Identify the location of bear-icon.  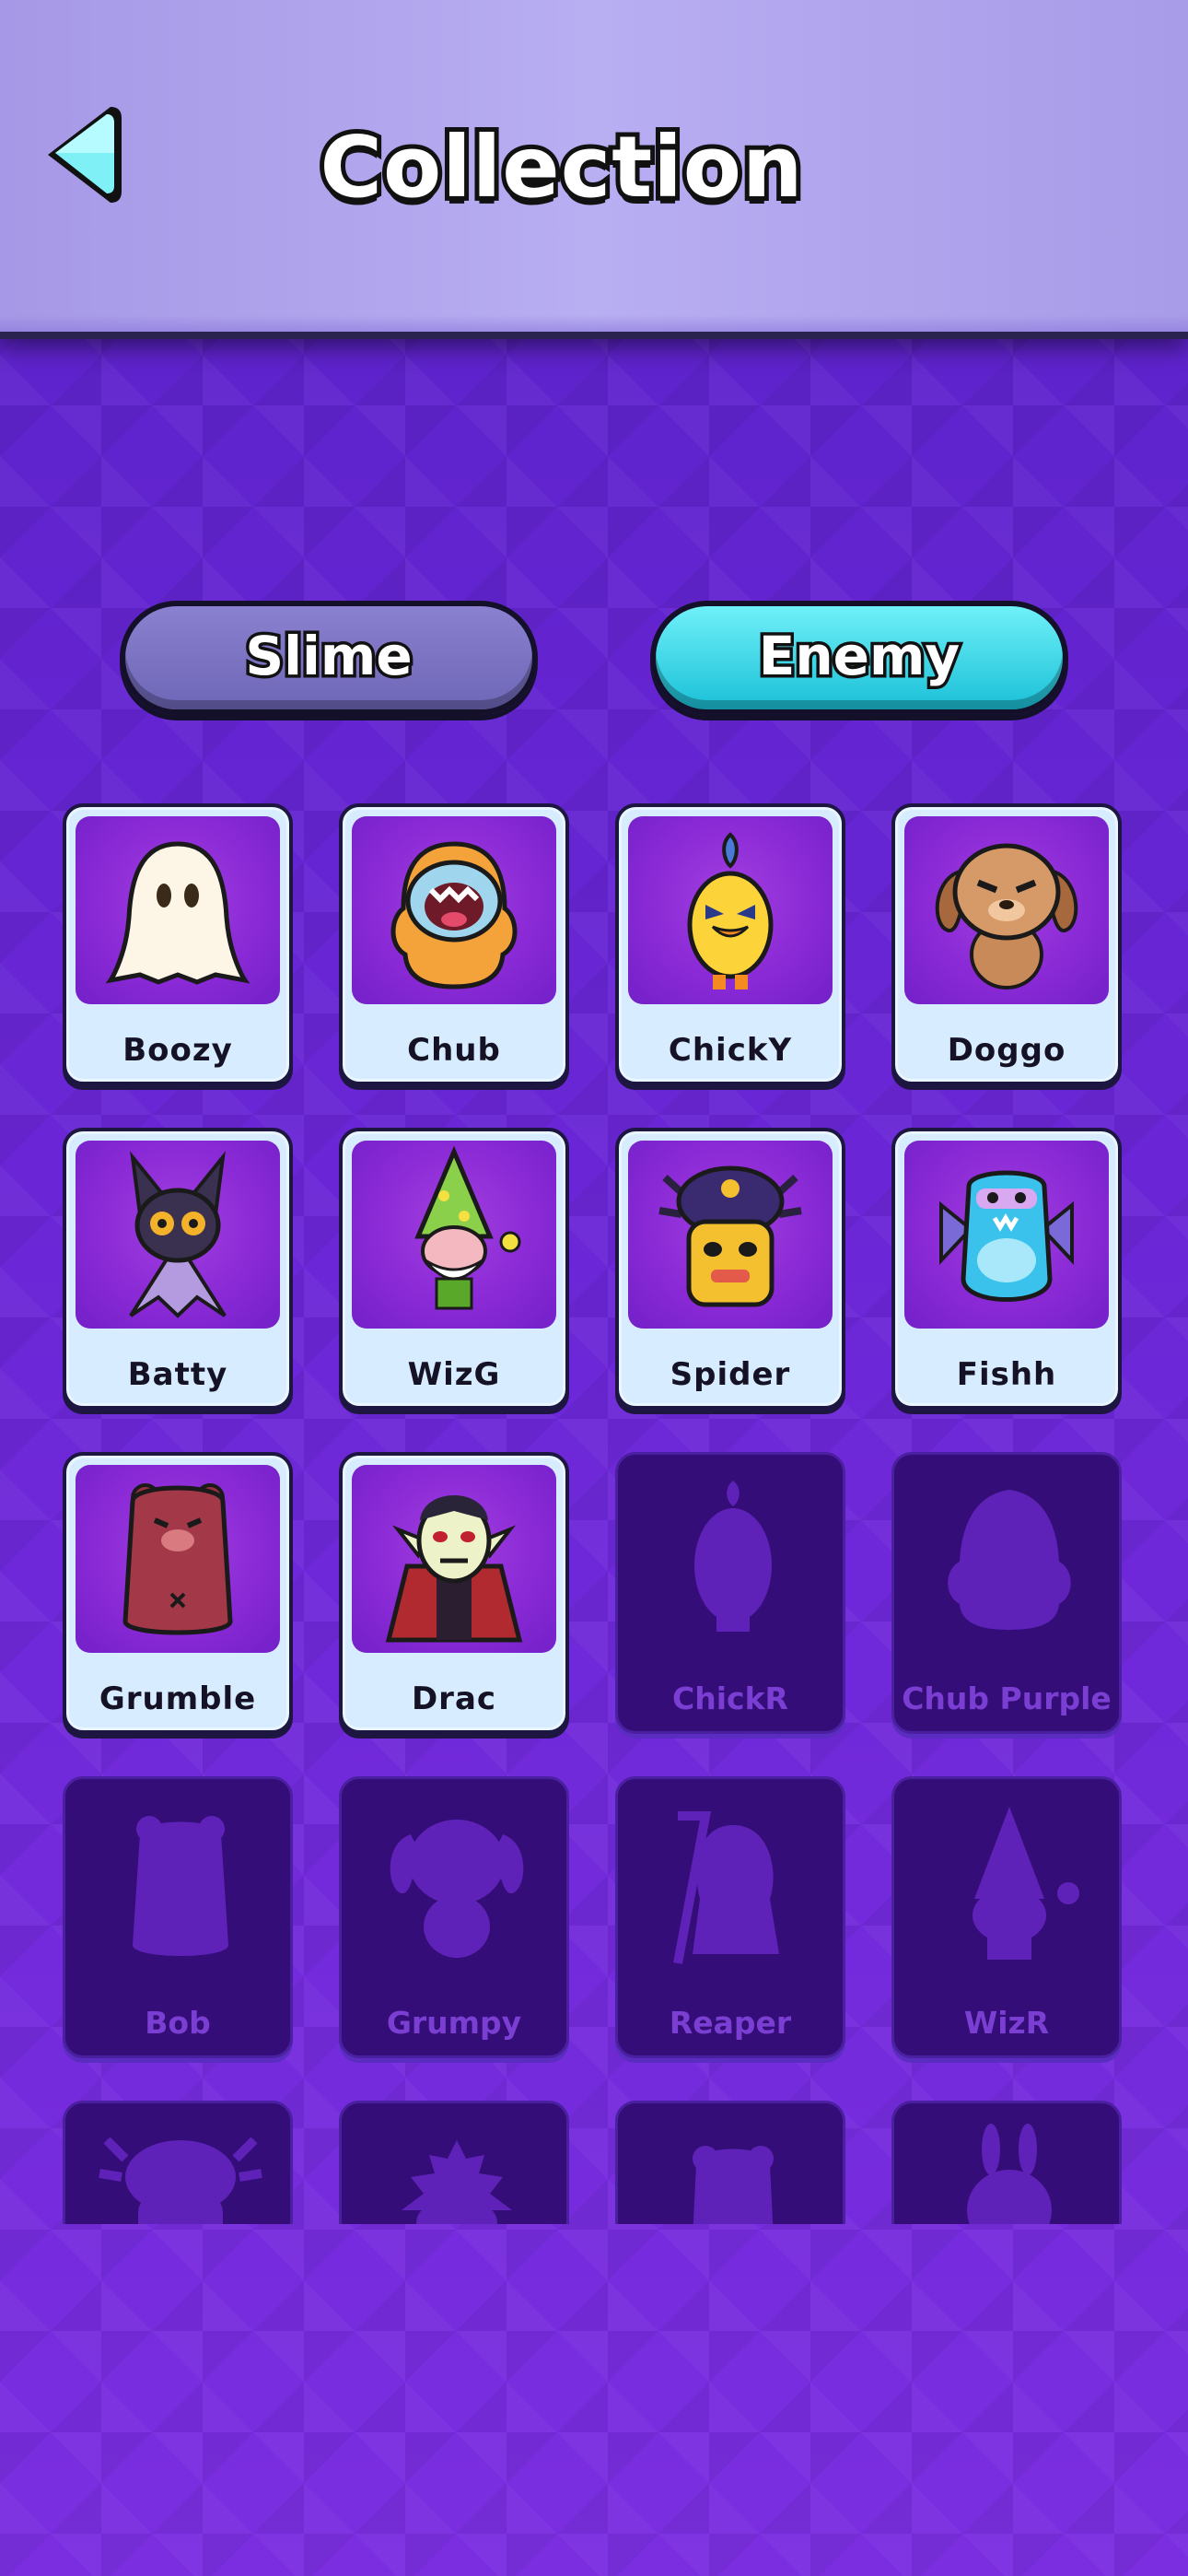
(177, 1559).